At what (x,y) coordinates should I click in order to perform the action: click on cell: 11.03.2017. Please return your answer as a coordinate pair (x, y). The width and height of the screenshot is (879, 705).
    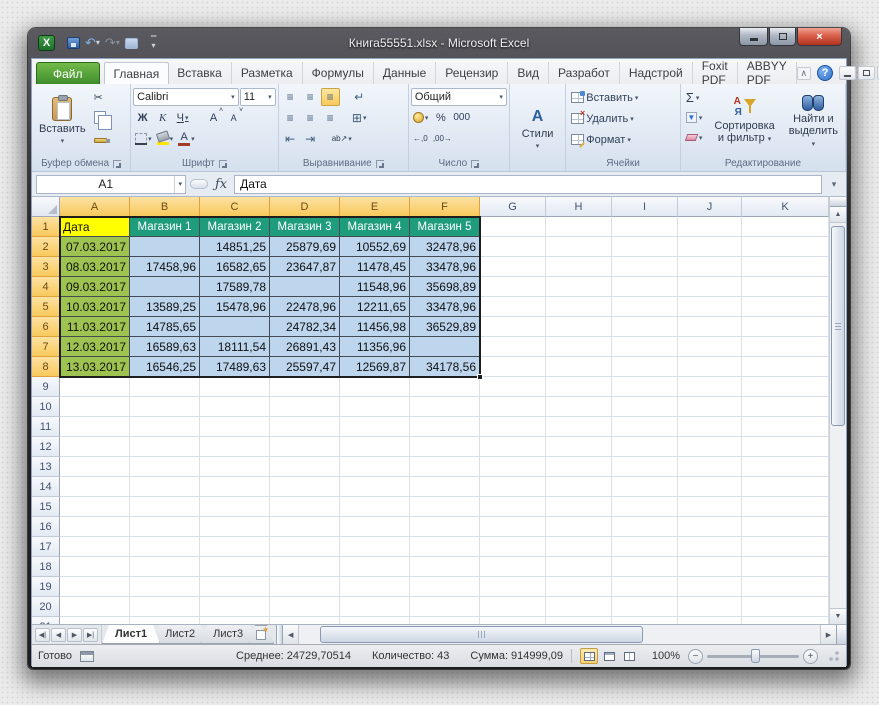
    Looking at the image, I should click on (95, 327).